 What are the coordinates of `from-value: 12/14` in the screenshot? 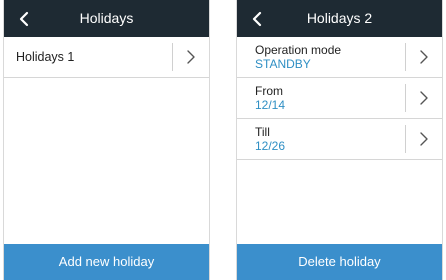 It's located at (270, 105).